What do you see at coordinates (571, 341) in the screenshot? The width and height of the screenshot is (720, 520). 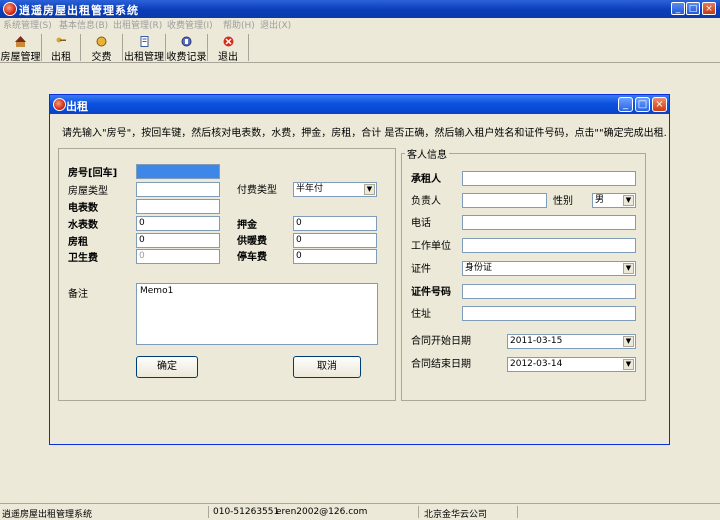 I see `start-date-picker: 2011-03-15 ▼` at bounding box center [571, 341].